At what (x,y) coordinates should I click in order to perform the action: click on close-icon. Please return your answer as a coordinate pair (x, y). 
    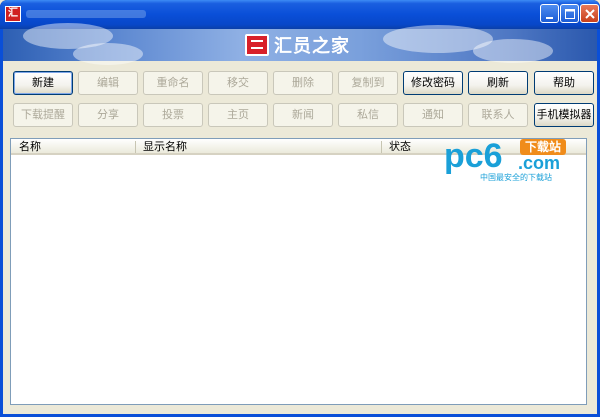
    Looking at the image, I should click on (590, 14).